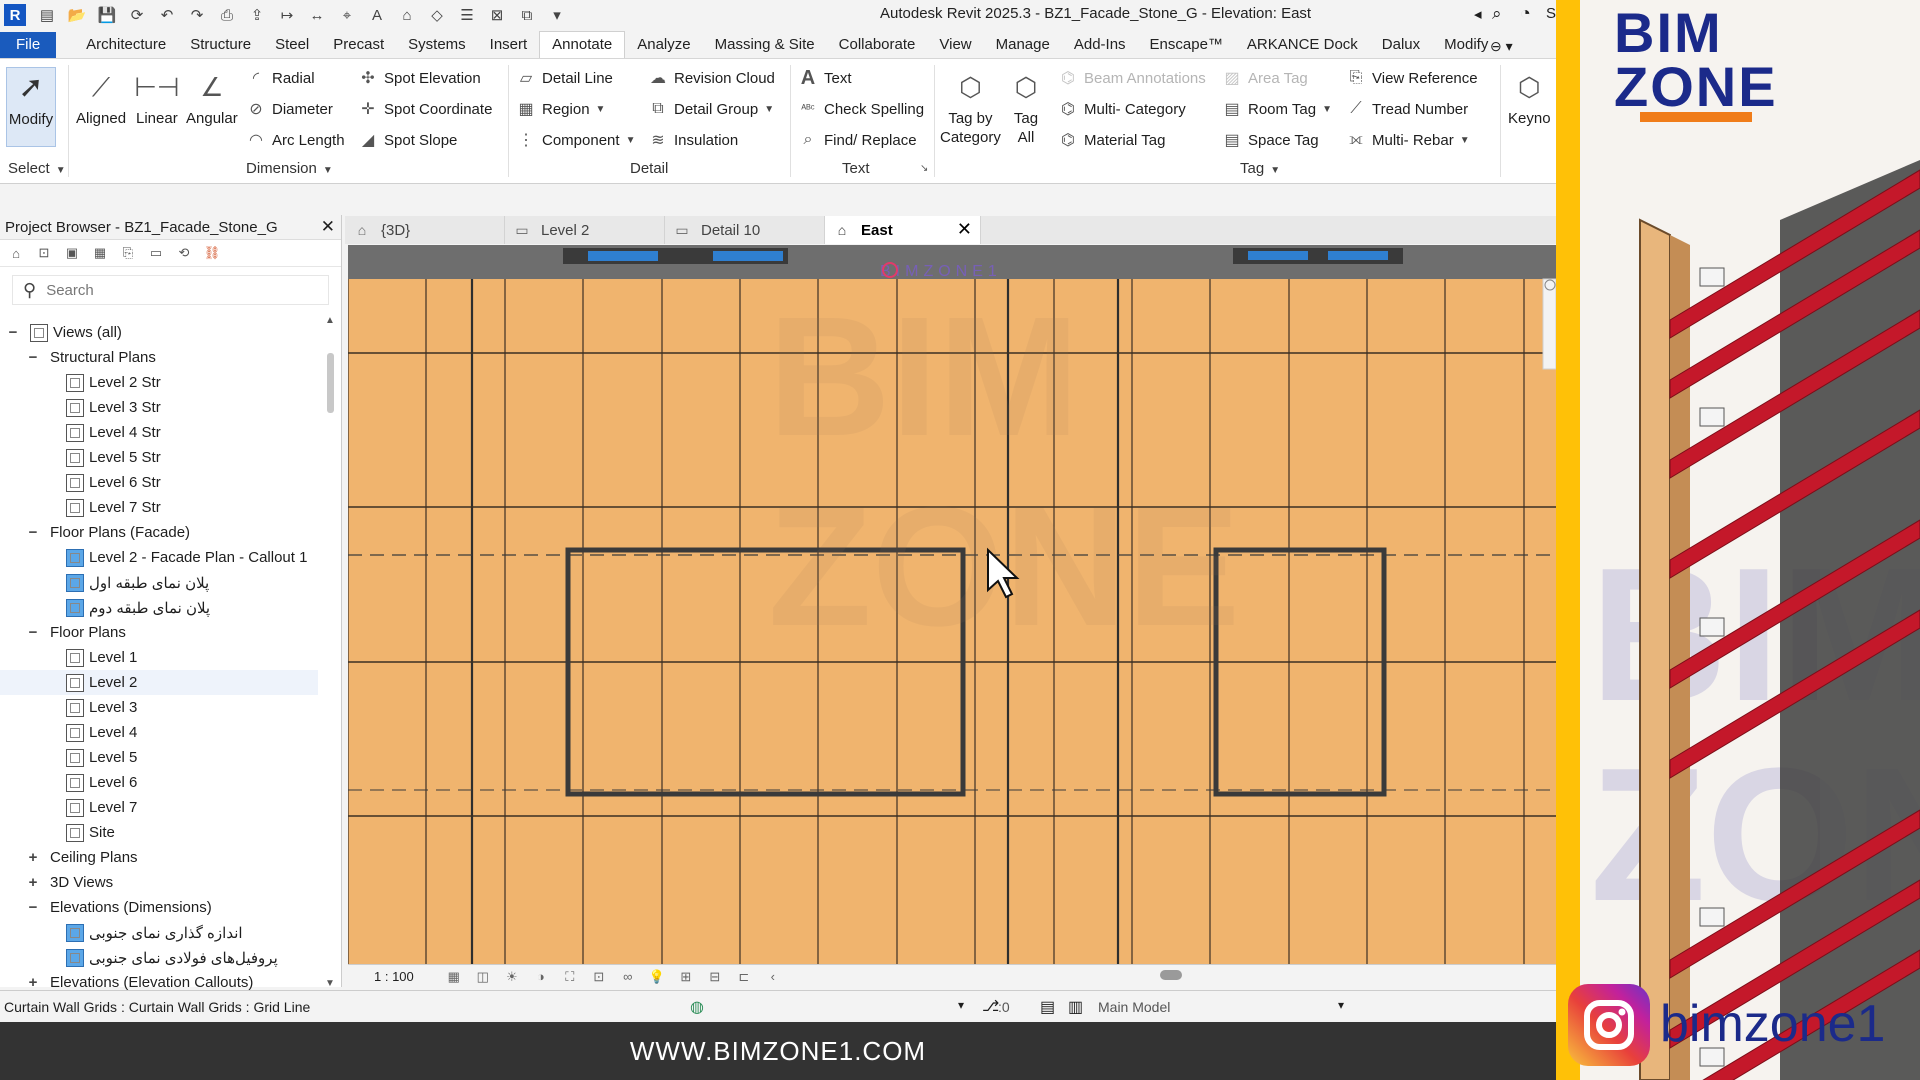  Describe the element at coordinates (1026, 107) in the screenshot. I see `tag-all-button: ⬡ Tag All` at that location.